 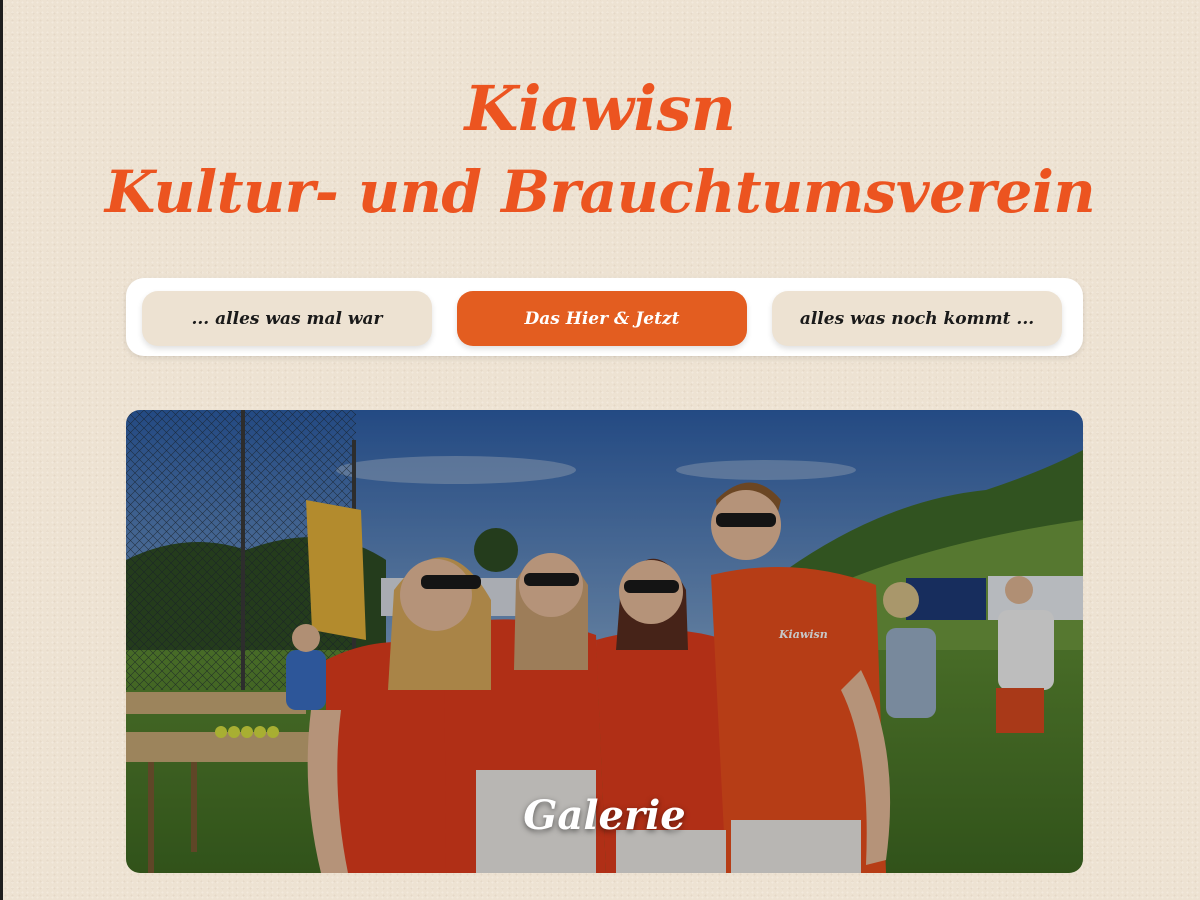 What do you see at coordinates (600, 108) in the screenshot?
I see `site-title: Kiawisn` at bounding box center [600, 108].